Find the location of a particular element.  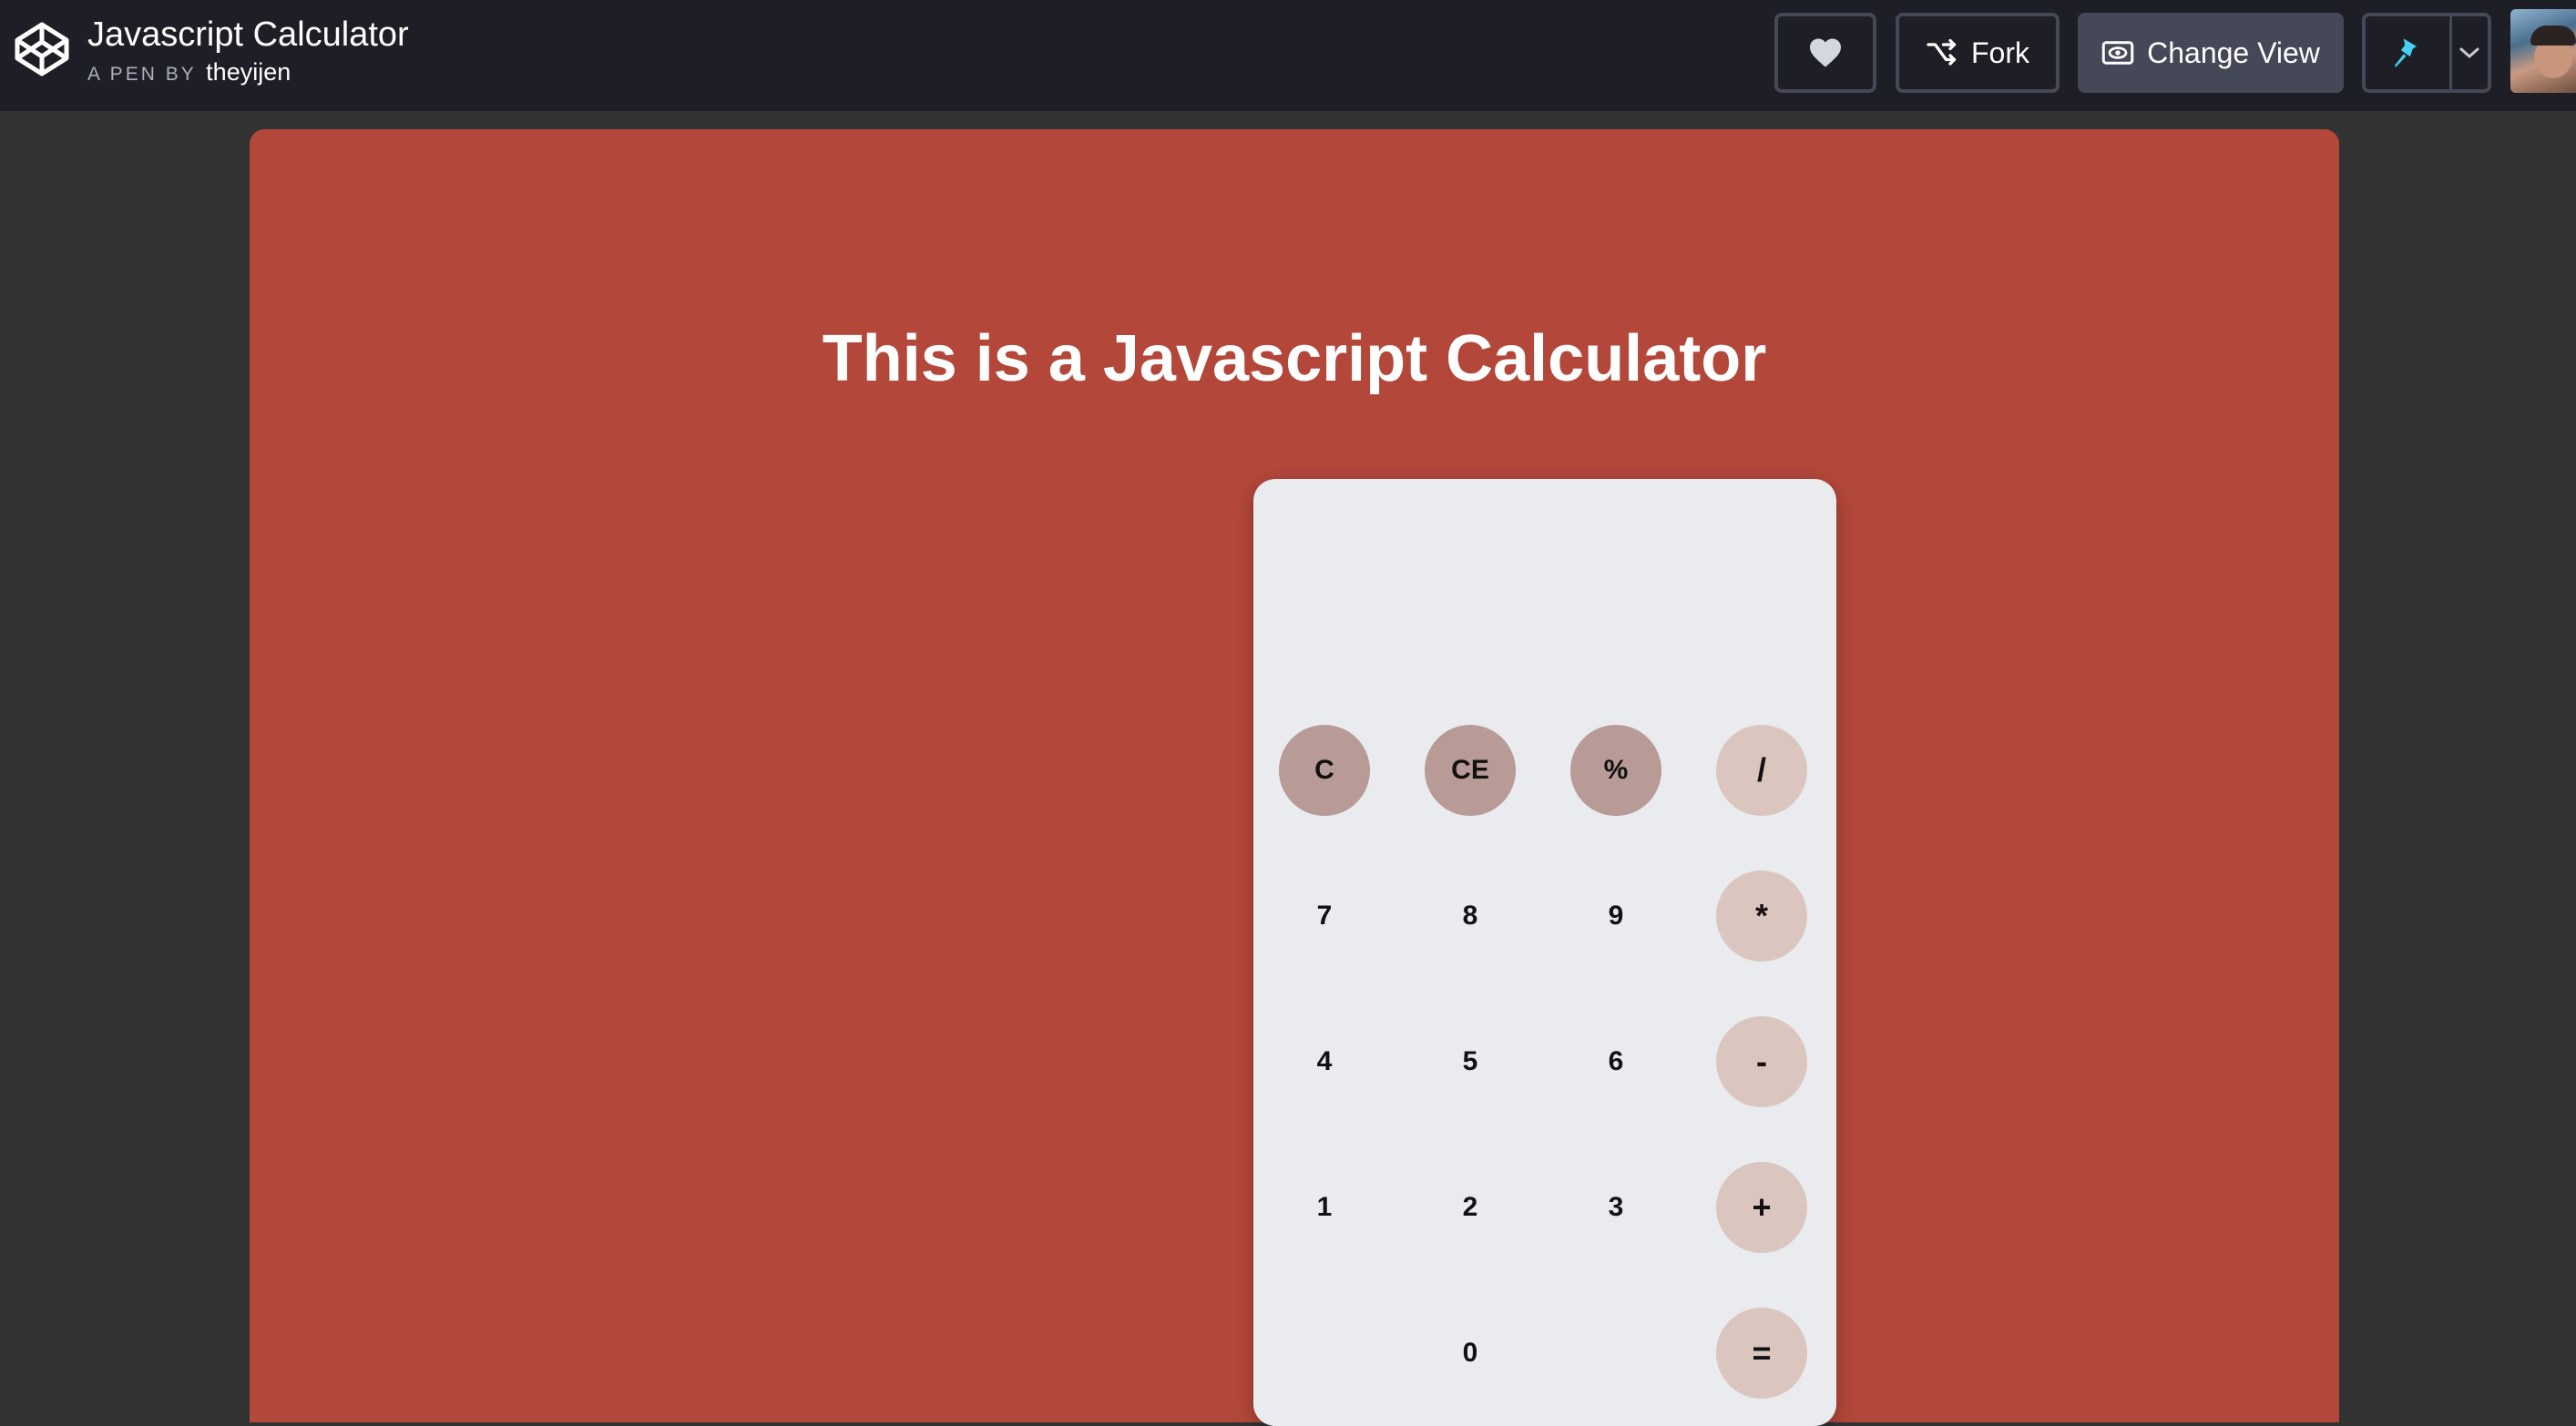

calculator-display is located at coordinates (1545, 606).